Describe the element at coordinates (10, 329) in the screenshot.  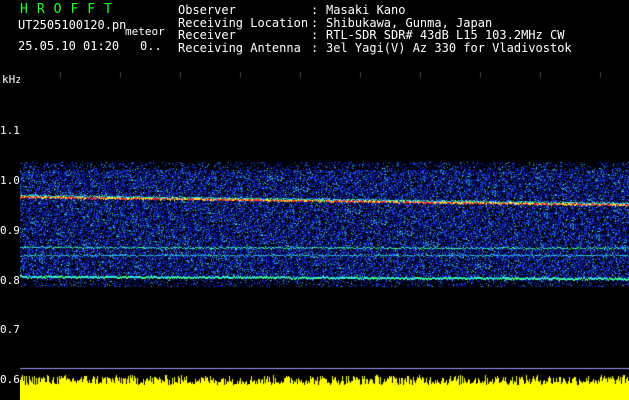
I see `y-tick-label: 0.7` at that location.